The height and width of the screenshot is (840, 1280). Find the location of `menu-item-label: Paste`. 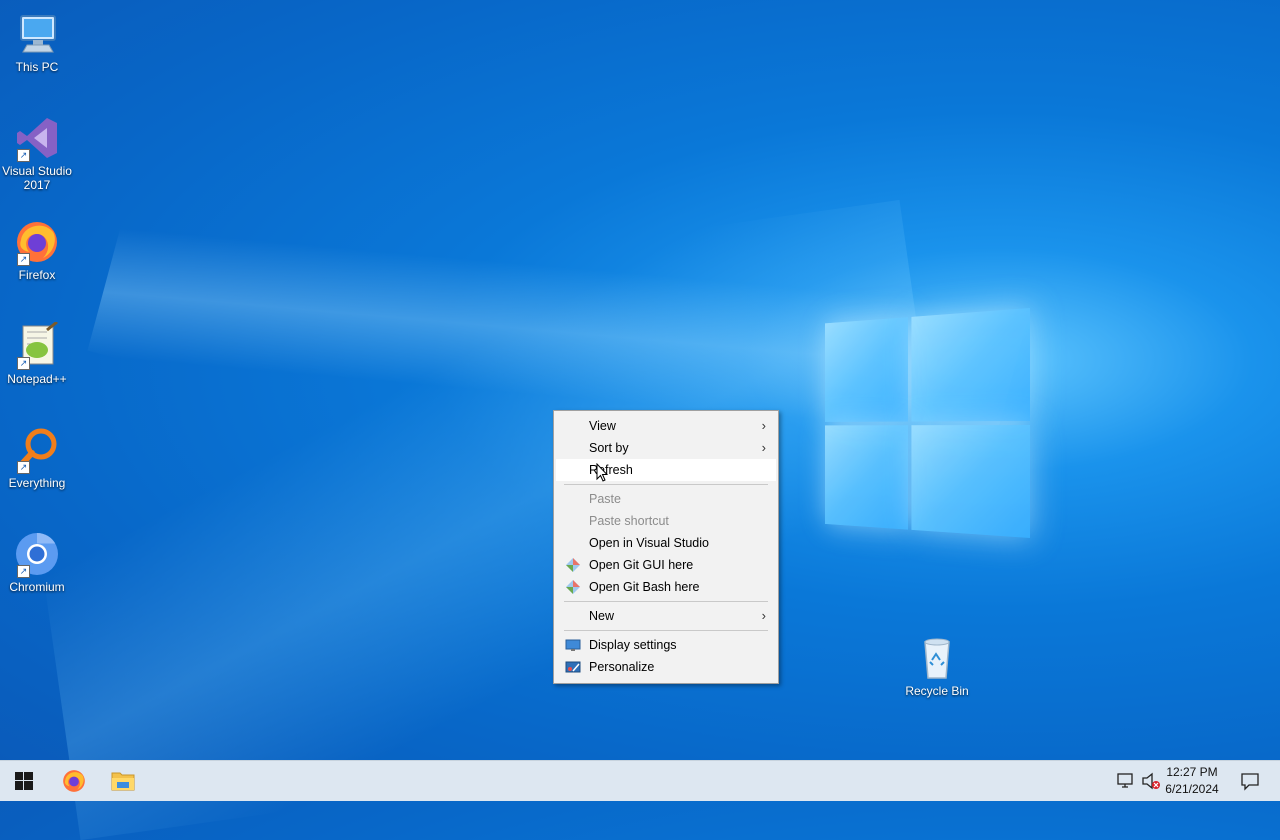

menu-item-label: Paste is located at coordinates (605, 499).